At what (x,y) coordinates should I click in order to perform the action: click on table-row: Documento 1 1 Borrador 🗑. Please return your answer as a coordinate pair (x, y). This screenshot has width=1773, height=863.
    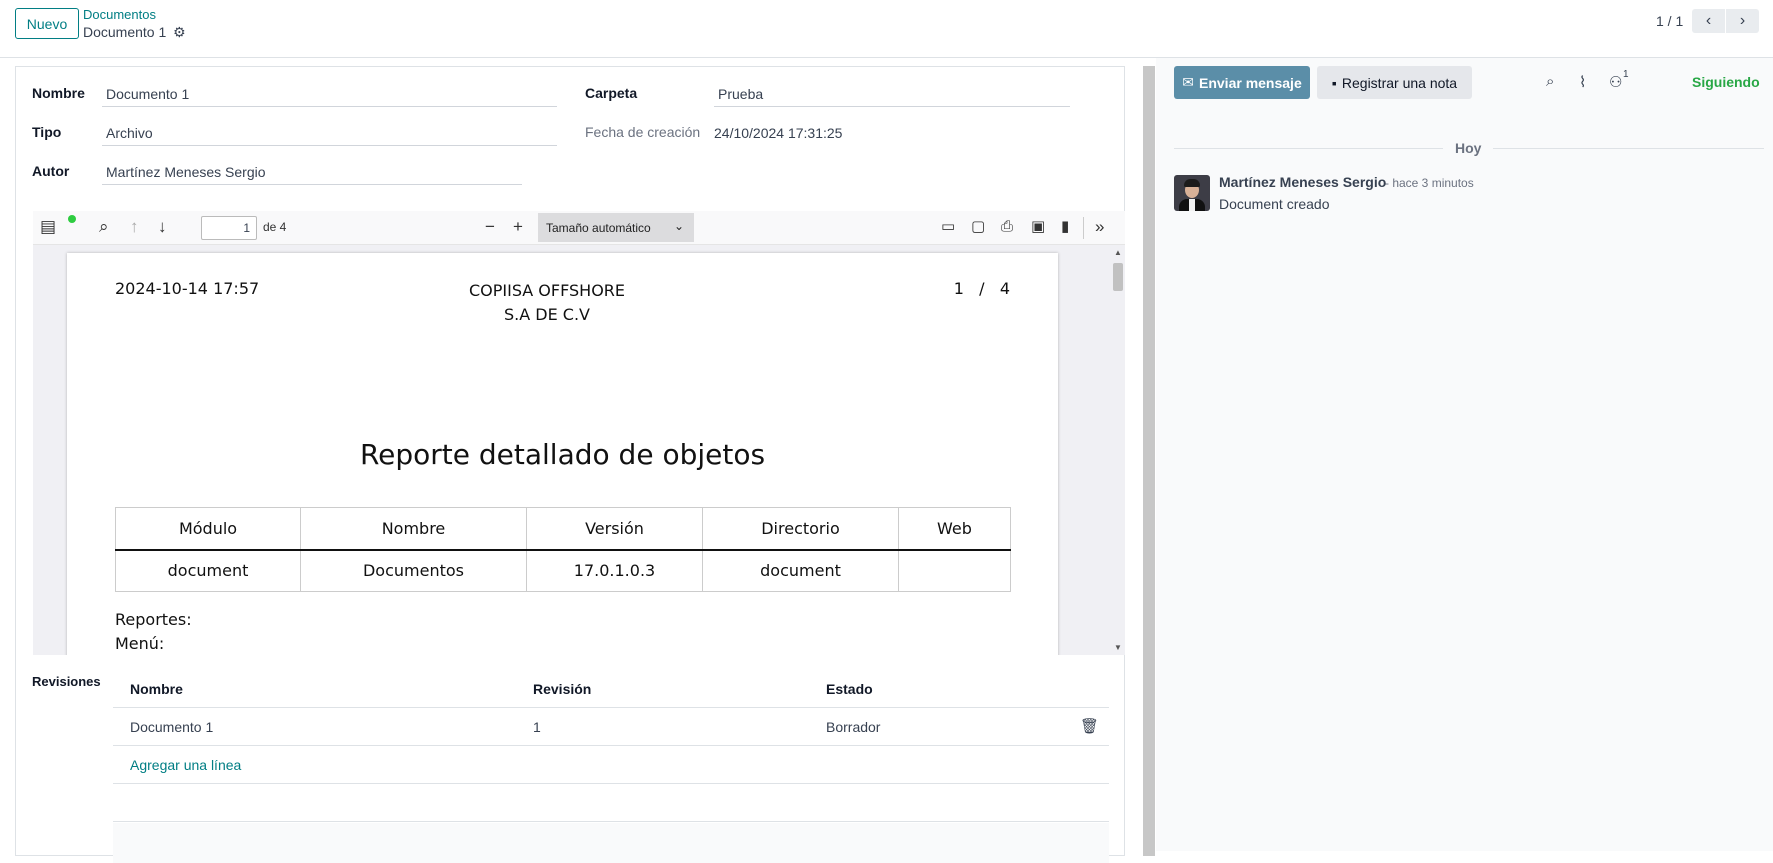
    Looking at the image, I should click on (611, 727).